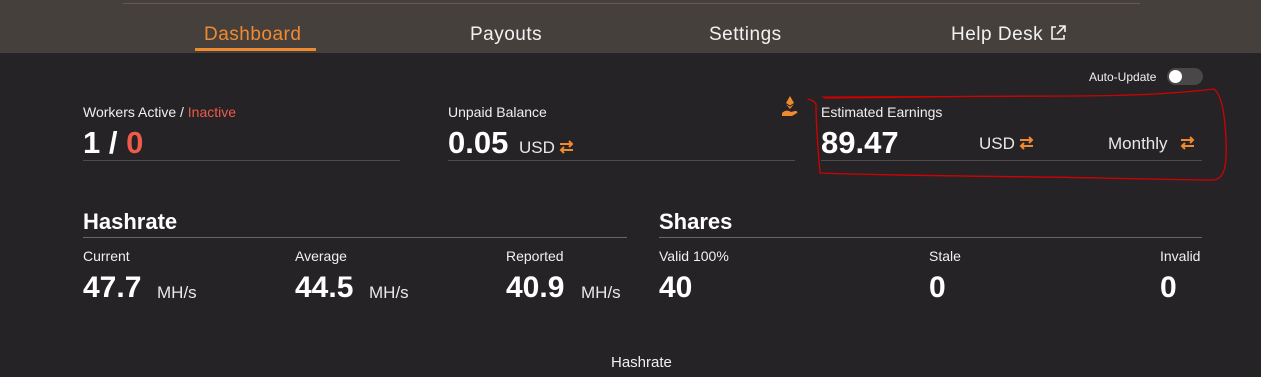 This screenshot has width=1261, height=377. I want to click on shares-divider, so click(930, 237).